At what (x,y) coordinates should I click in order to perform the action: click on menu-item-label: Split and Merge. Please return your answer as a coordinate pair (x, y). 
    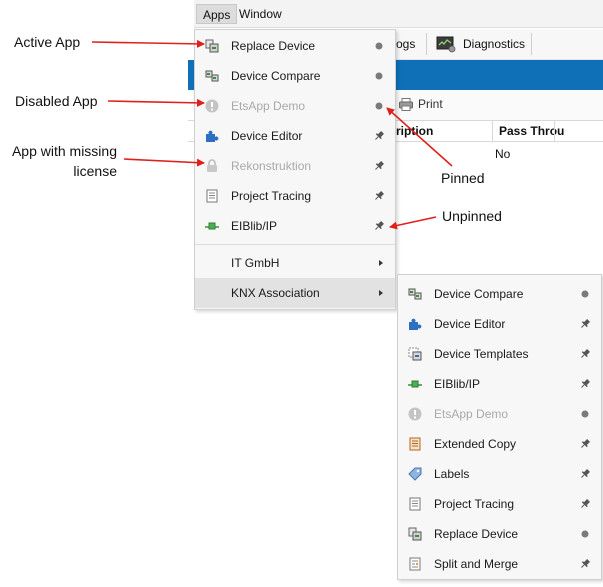
    Looking at the image, I should click on (476, 564).